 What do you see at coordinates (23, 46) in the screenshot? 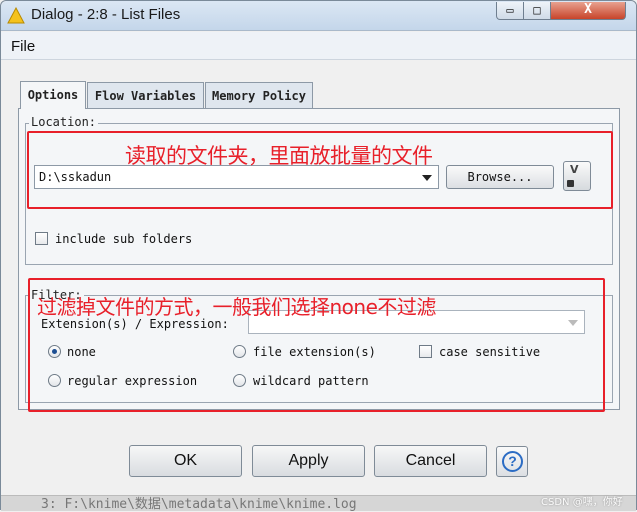
I see `menu-file: File` at bounding box center [23, 46].